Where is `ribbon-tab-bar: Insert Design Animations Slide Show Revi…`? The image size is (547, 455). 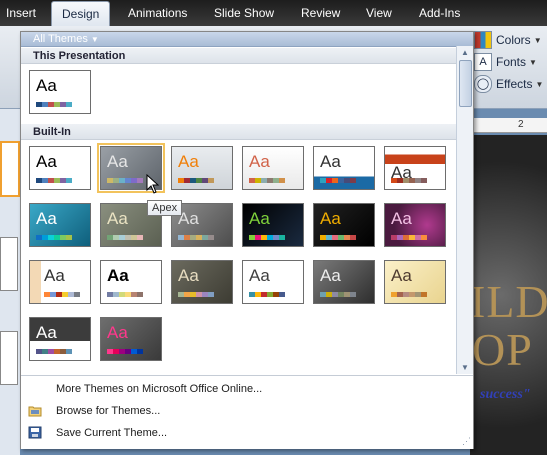 ribbon-tab-bar: Insert Design Animations Slide Show Revi… is located at coordinates (273, 13).